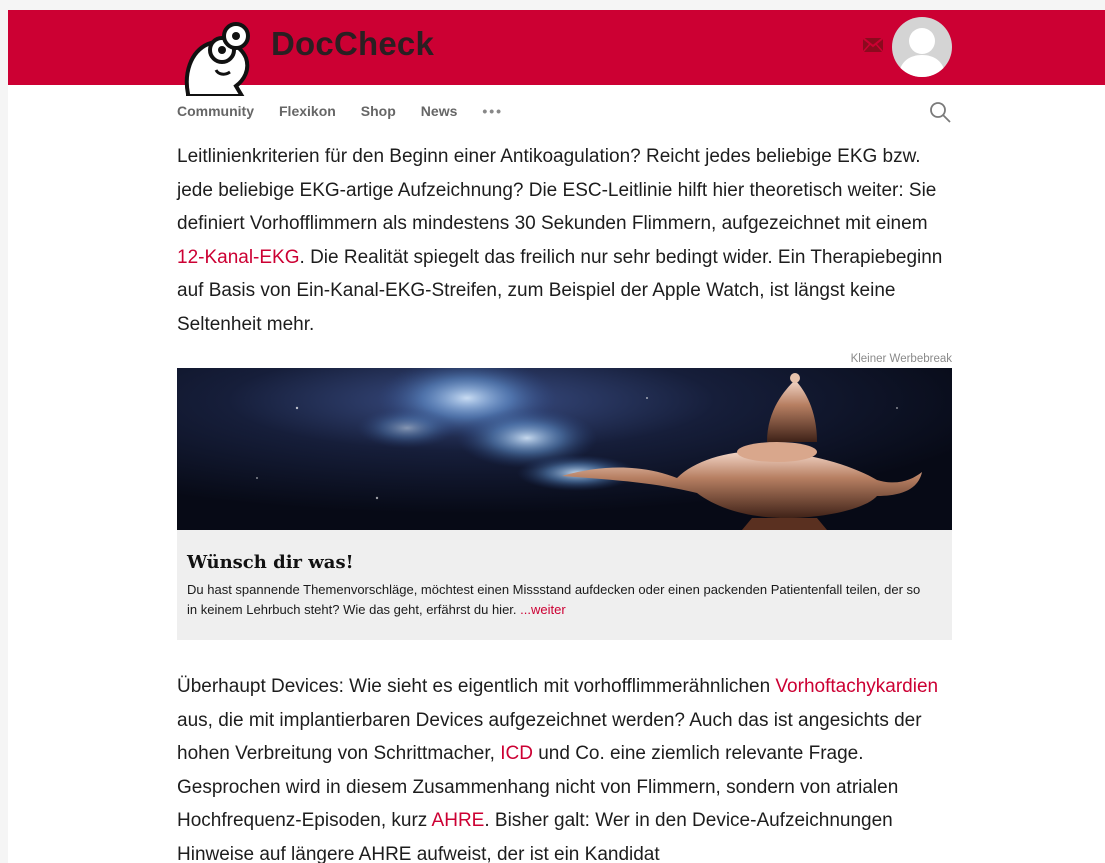 The image size is (1105, 863). What do you see at coordinates (270, 562) in the screenshot?
I see `ad-title: Wünsch dir was!` at bounding box center [270, 562].